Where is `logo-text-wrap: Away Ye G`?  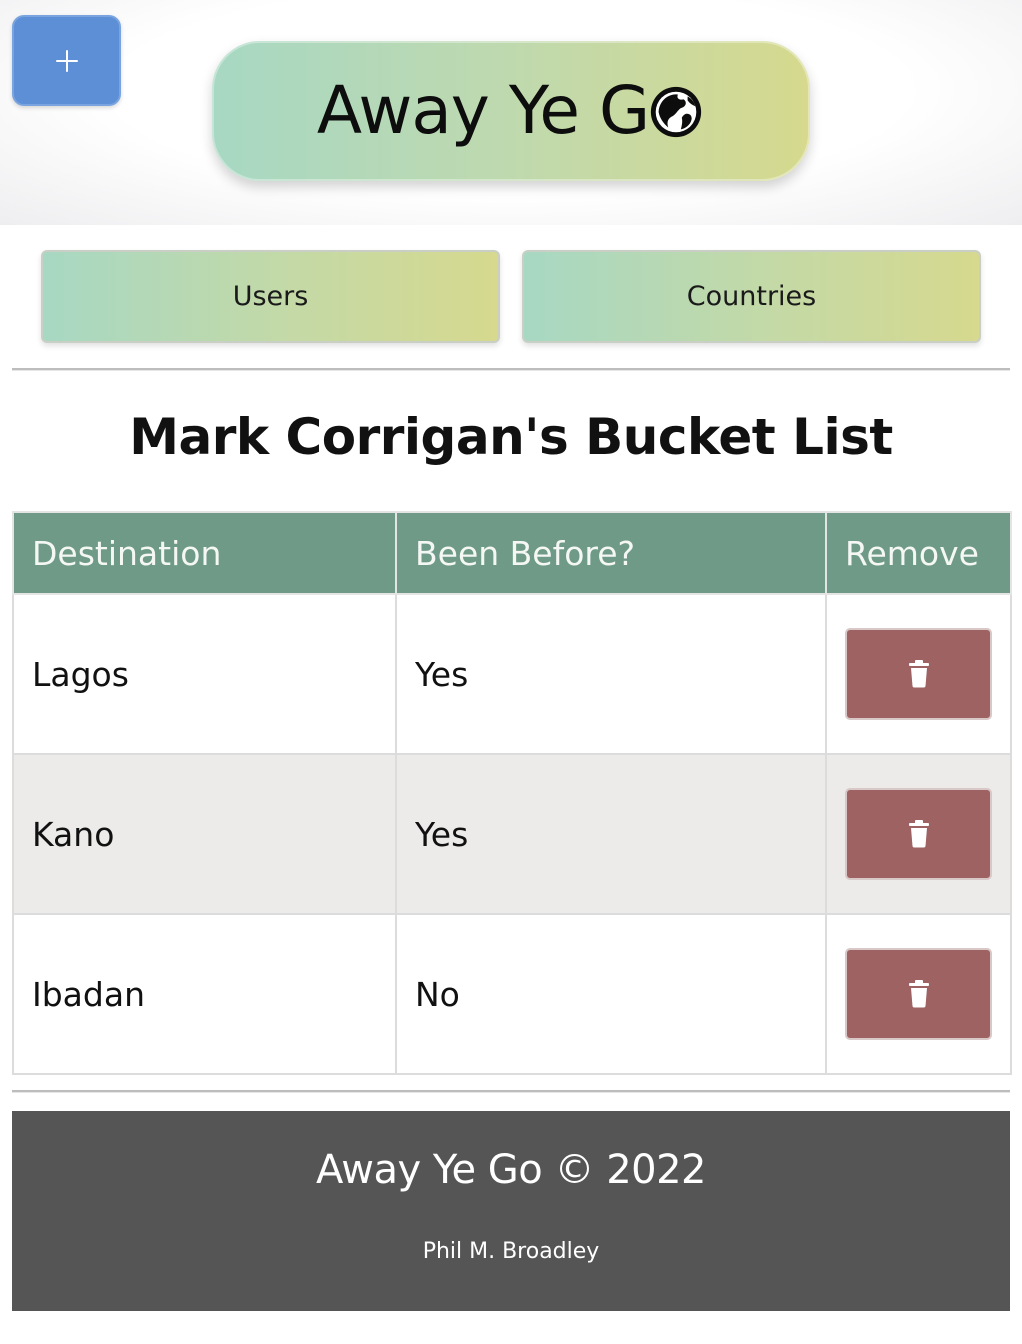
logo-text-wrap: Away Ye G is located at coordinates (511, 111).